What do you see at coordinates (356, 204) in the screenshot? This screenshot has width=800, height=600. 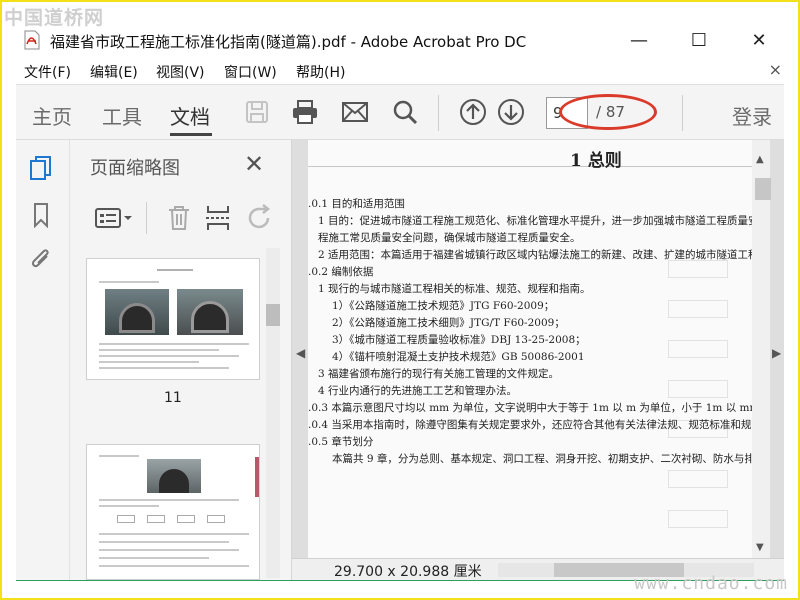 I see `doc-line: .0.1 目的和适用范围` at bounding box center [356, 204].